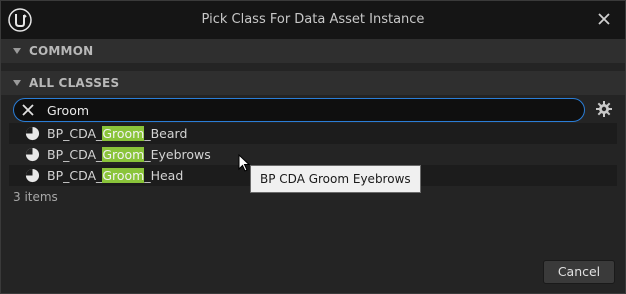  I want to click on list-item-label: BP_CDA_Groom_Beard, so click(117, 133).